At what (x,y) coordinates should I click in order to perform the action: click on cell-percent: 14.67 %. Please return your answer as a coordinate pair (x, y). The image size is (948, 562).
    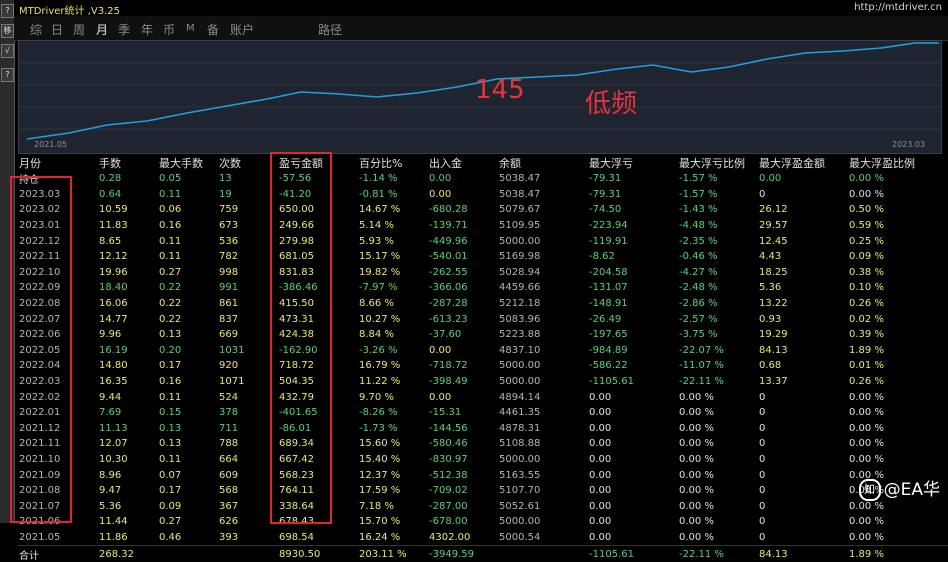
    Looking at the image, I should click on (380, 210).